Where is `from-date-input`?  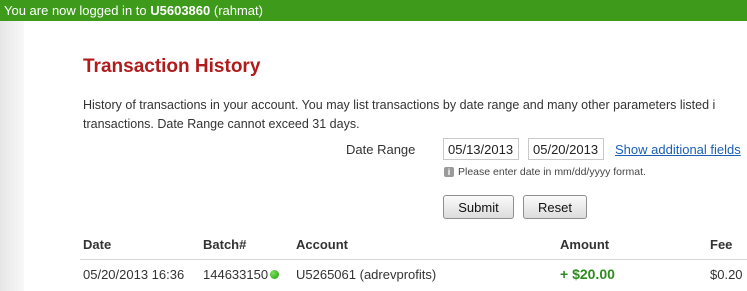
from-date-input is located at coordinates (481, 149).